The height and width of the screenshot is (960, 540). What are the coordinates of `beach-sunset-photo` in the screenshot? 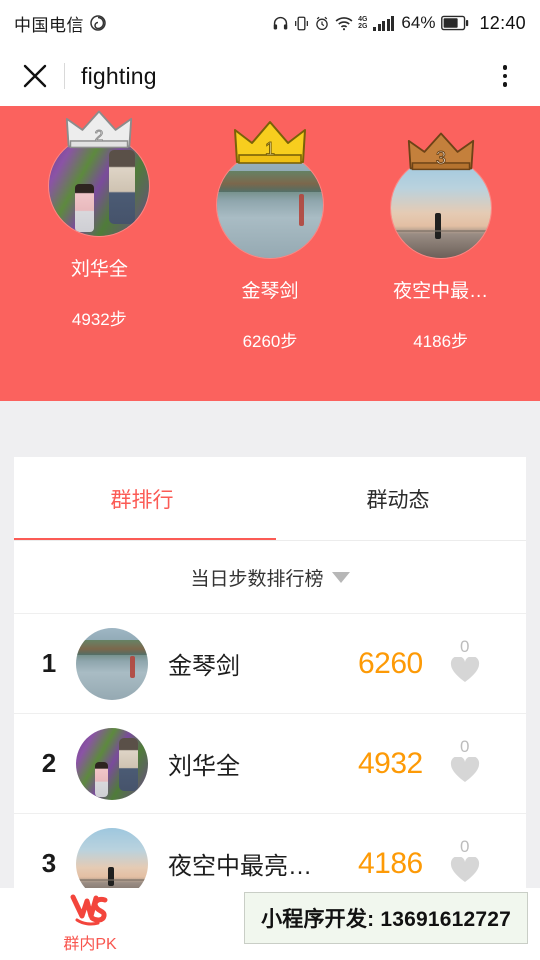 It's located at (112, 857).